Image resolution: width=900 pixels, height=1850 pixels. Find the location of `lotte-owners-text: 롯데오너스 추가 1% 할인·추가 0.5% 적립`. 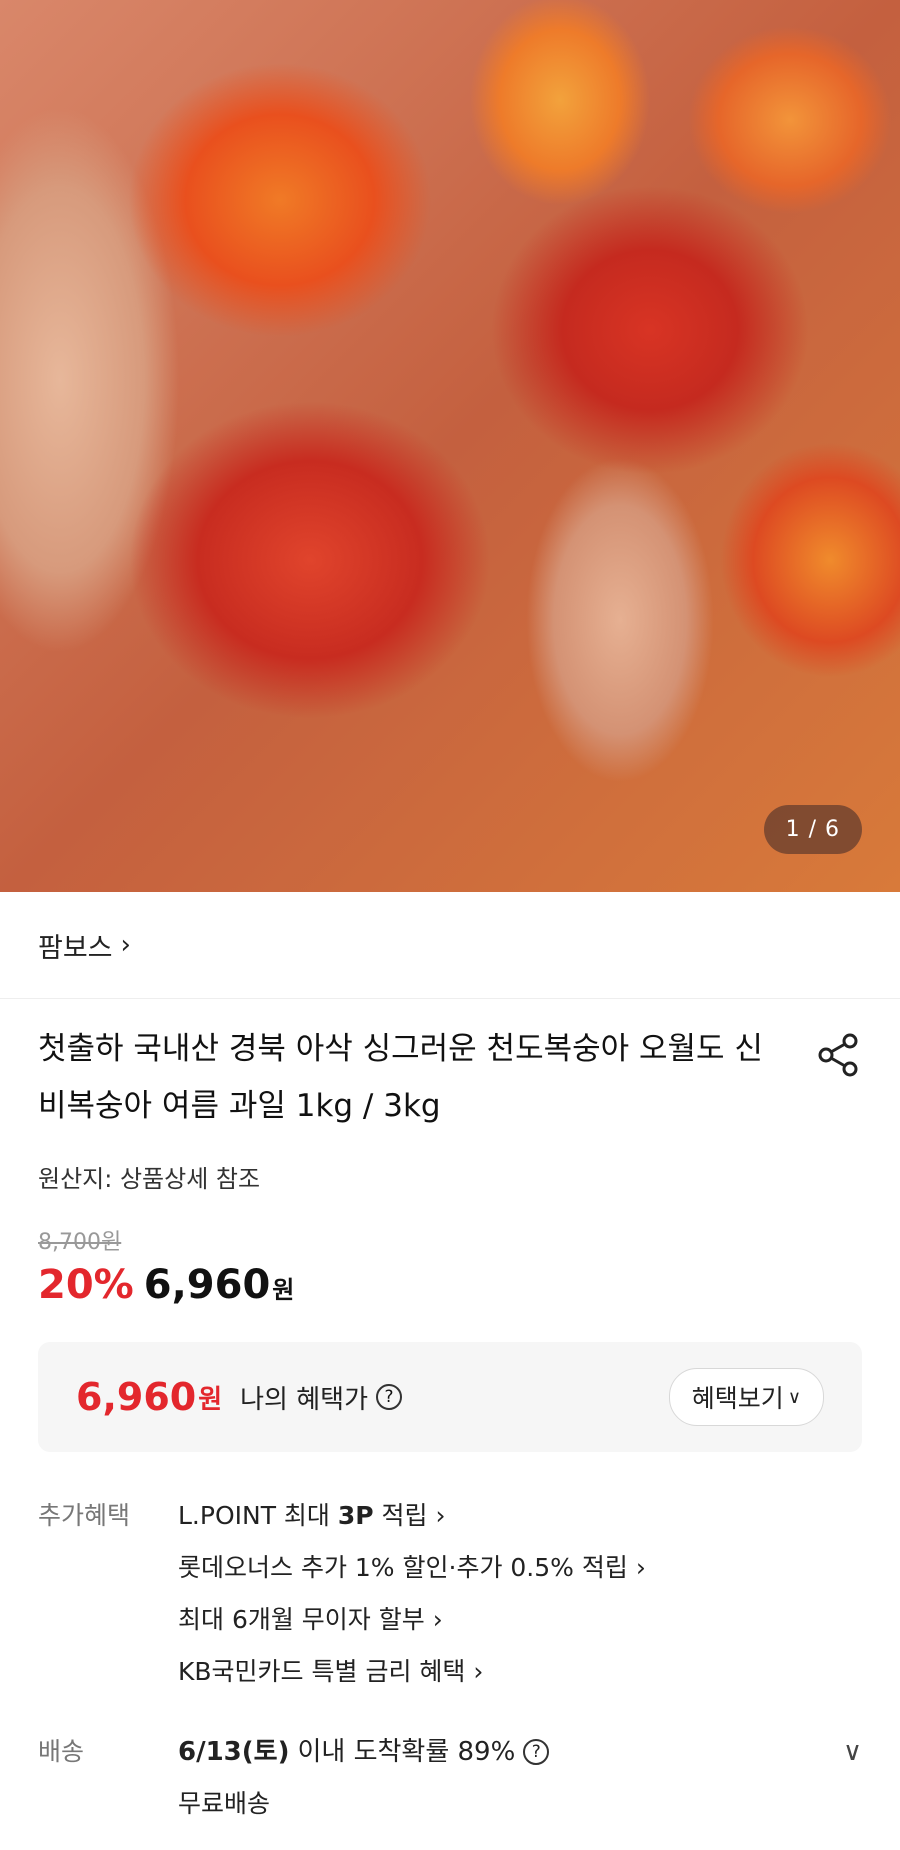

lotte-owners-text: 롯데오너스 추가 1% 할인·추가 0.5% 적립 is located at coordinates (403, 1567).